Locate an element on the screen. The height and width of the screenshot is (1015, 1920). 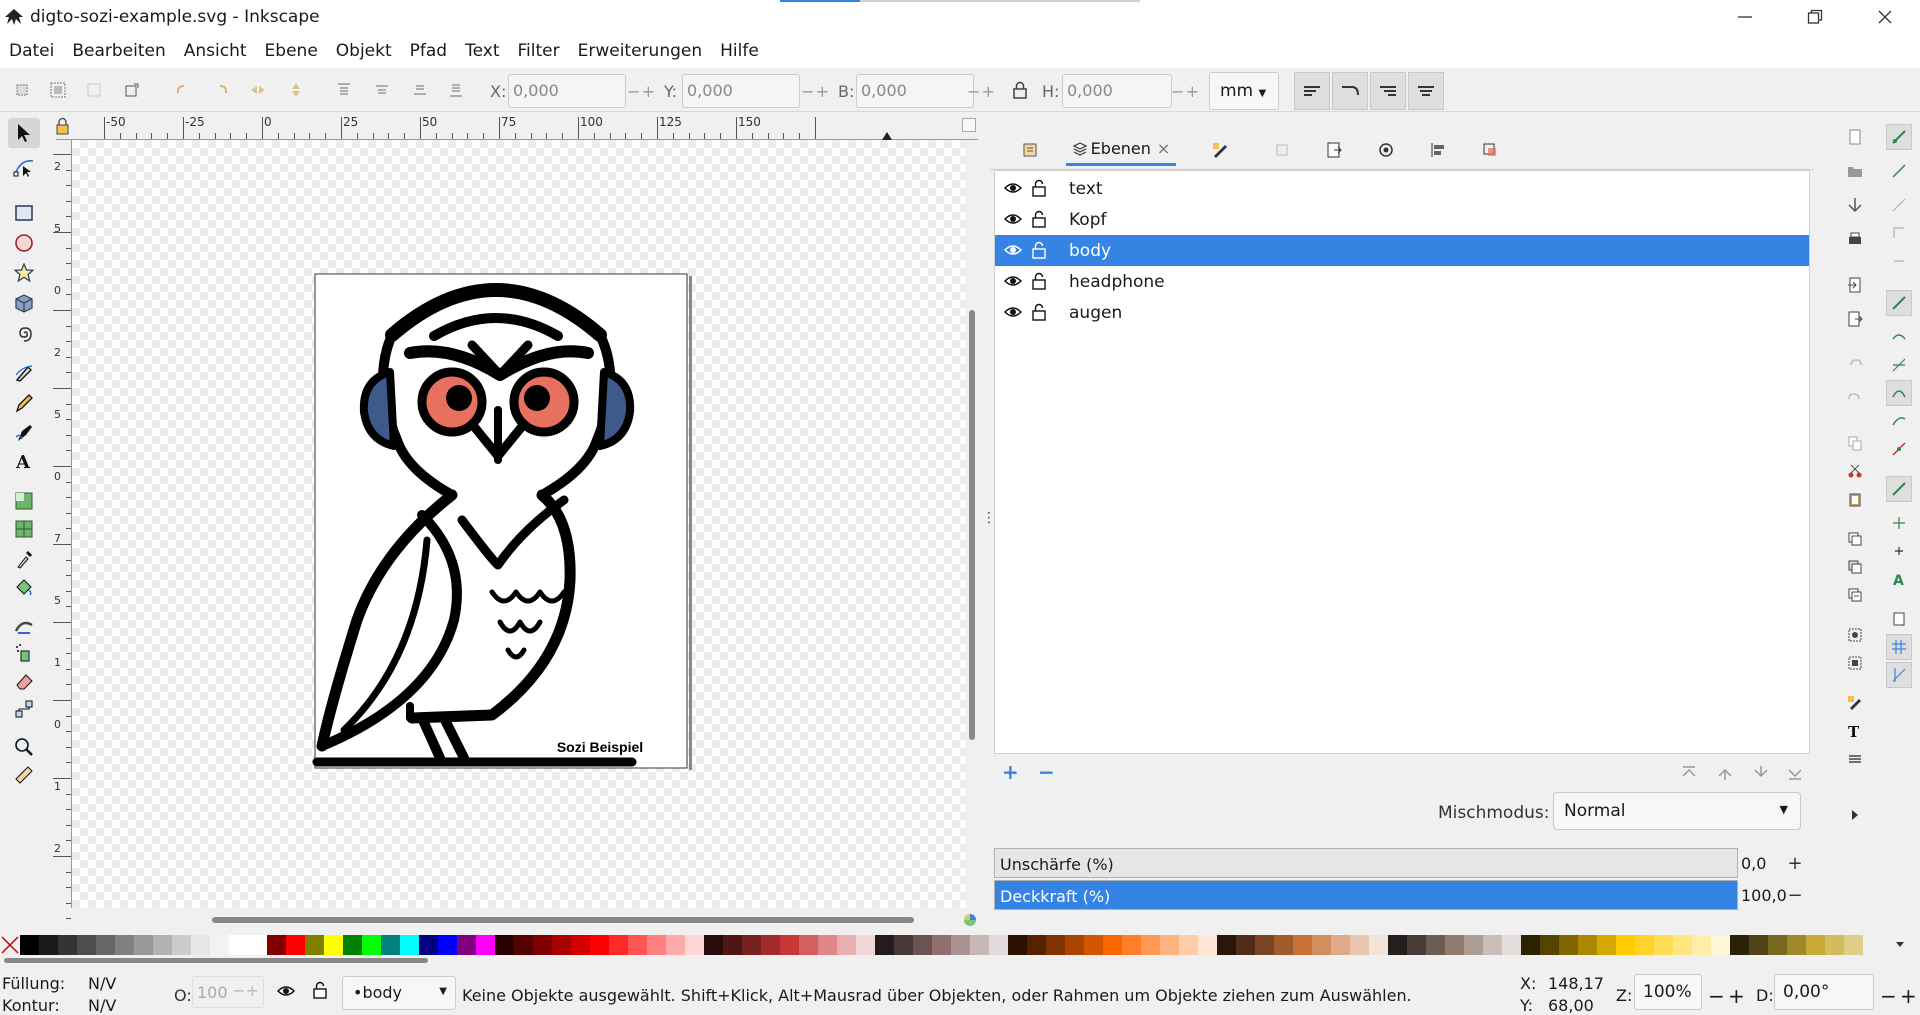
snap-cusp-nodes-toggle is located at coordinates (1899, 393).